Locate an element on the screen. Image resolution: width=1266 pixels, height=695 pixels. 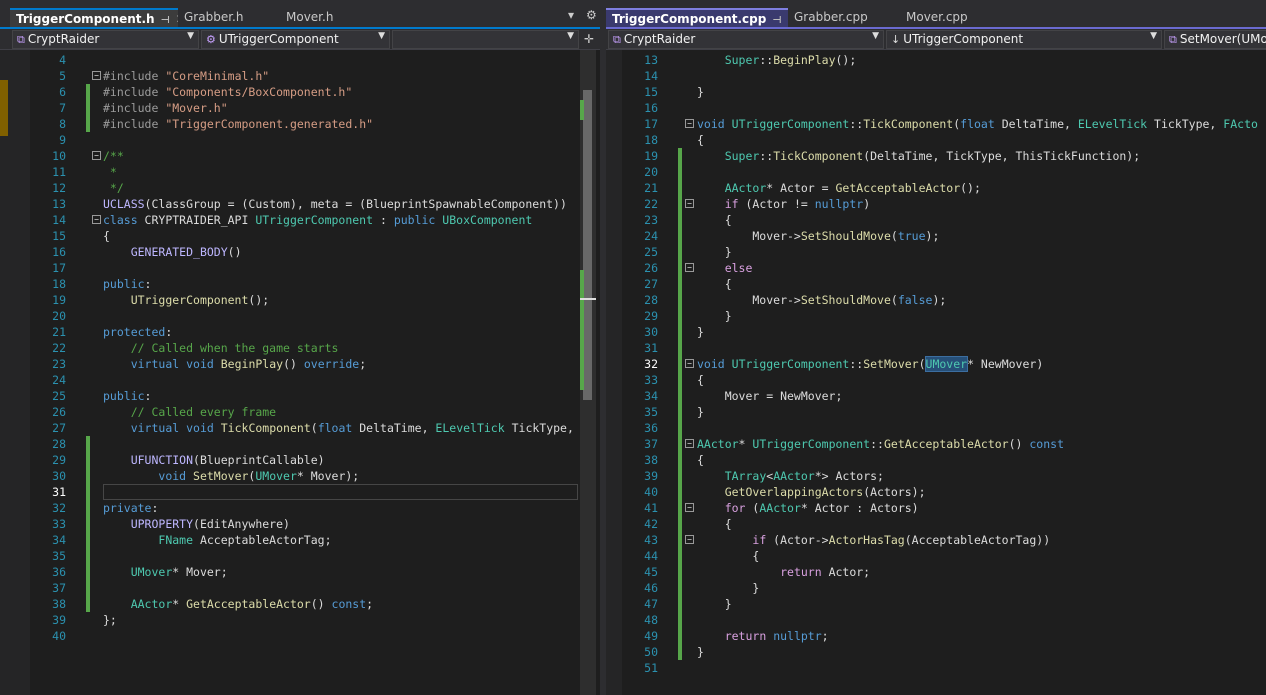
code-line: 37 is located at coordinates (304, 588).